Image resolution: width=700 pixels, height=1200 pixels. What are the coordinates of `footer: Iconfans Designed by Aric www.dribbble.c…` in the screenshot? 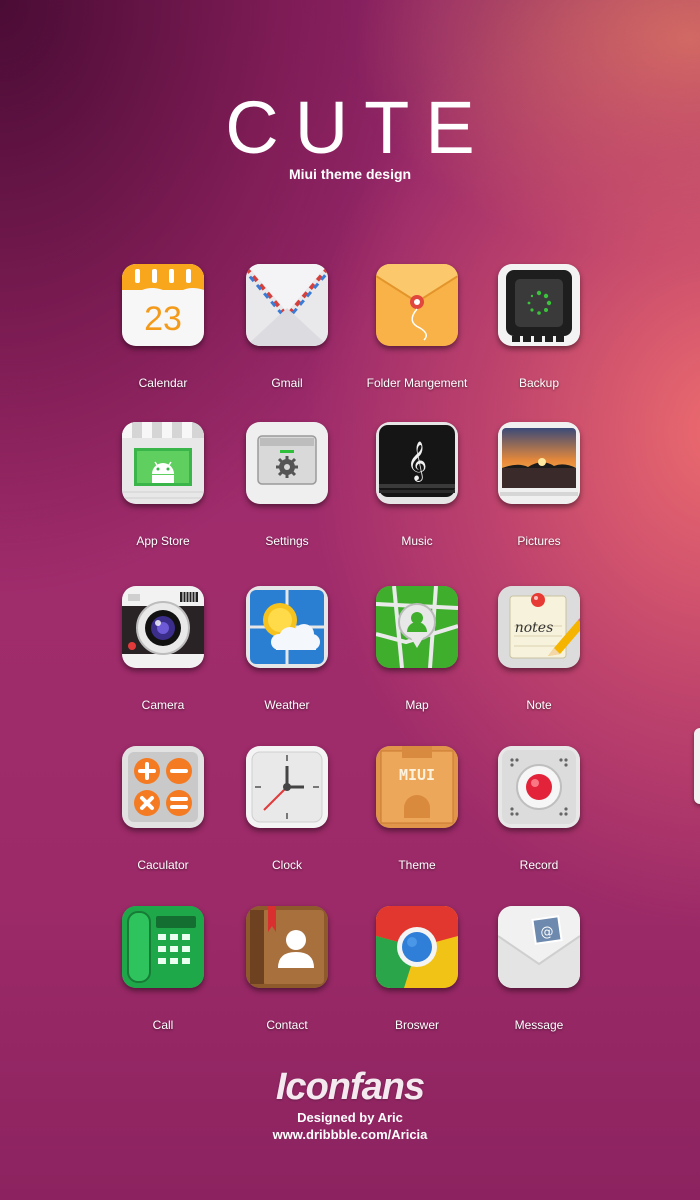 It's located at (350, 1102).